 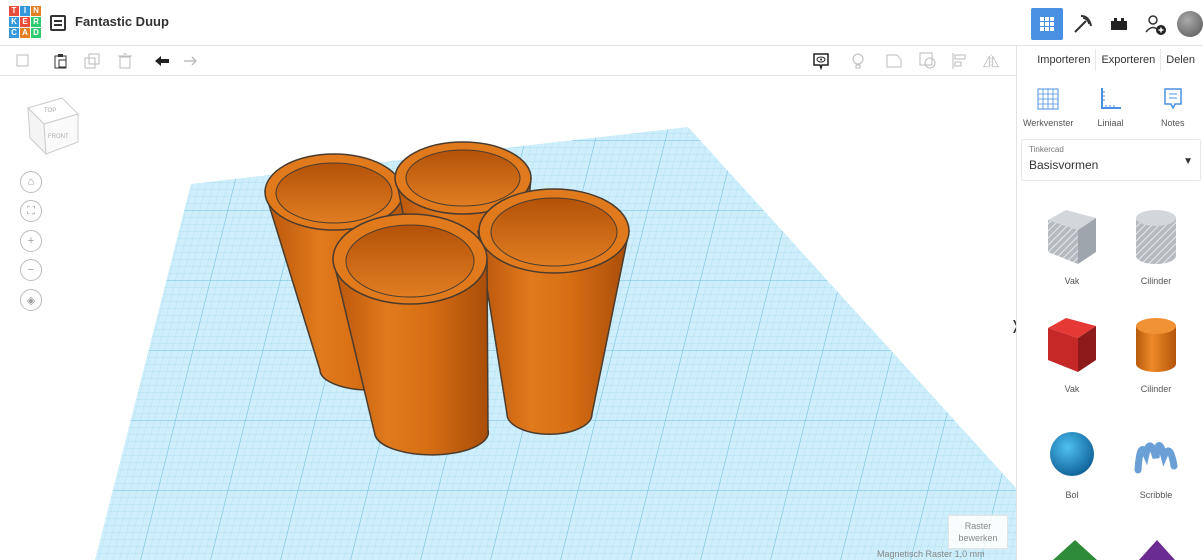 I want to click on bricks-button, so click(x=1119, y=24).